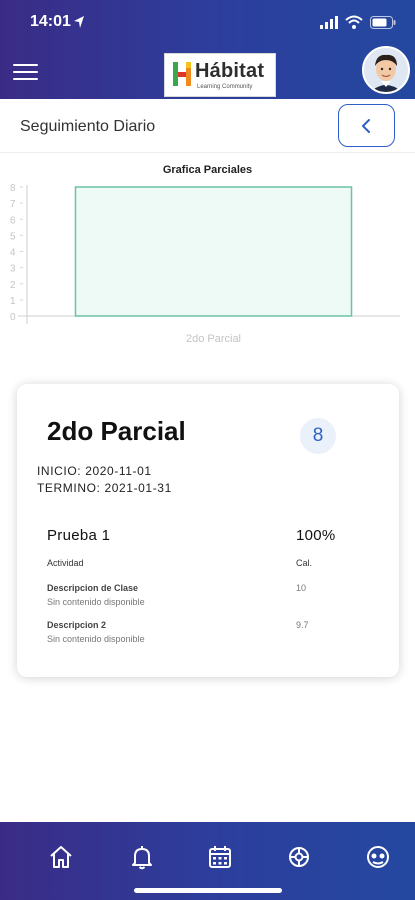  What do you see at coordinates (69, 488) in the screenshot?
I see `end-date-label: TERMINO:` at bounding box center [69, 488].